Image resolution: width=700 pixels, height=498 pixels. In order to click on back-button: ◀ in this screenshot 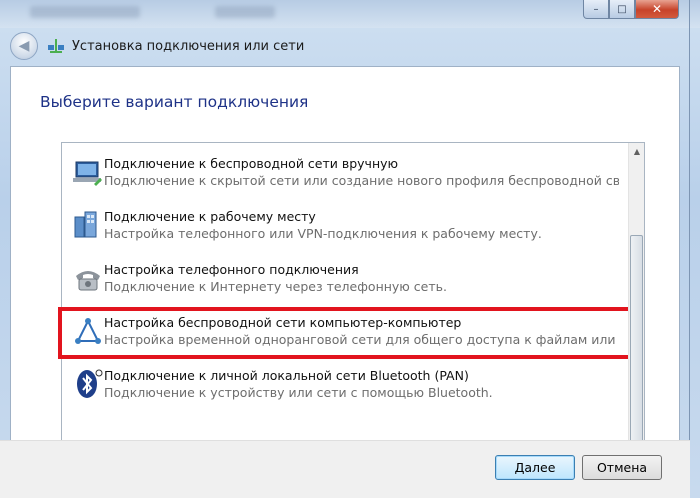, I will do `click(24, 46)`.